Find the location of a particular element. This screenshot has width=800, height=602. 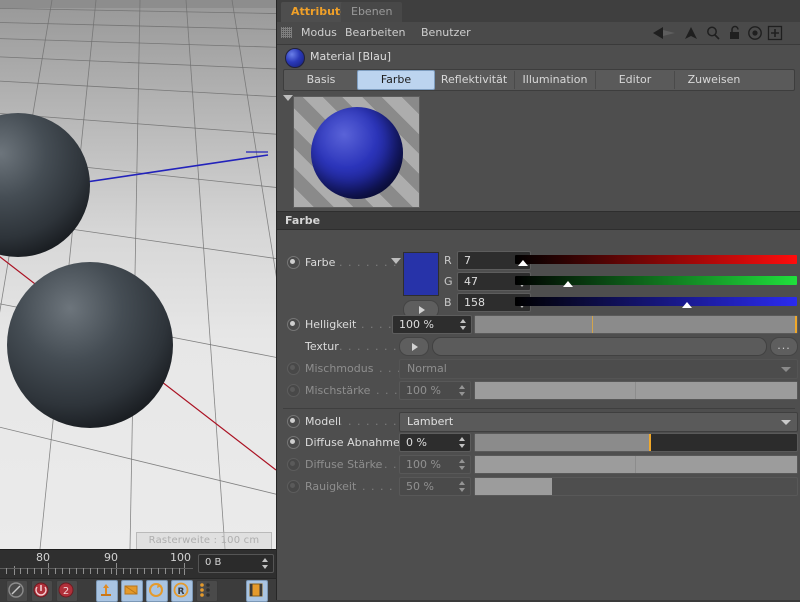

tab-farbe: Farbe is located at coordinates (396, 80).